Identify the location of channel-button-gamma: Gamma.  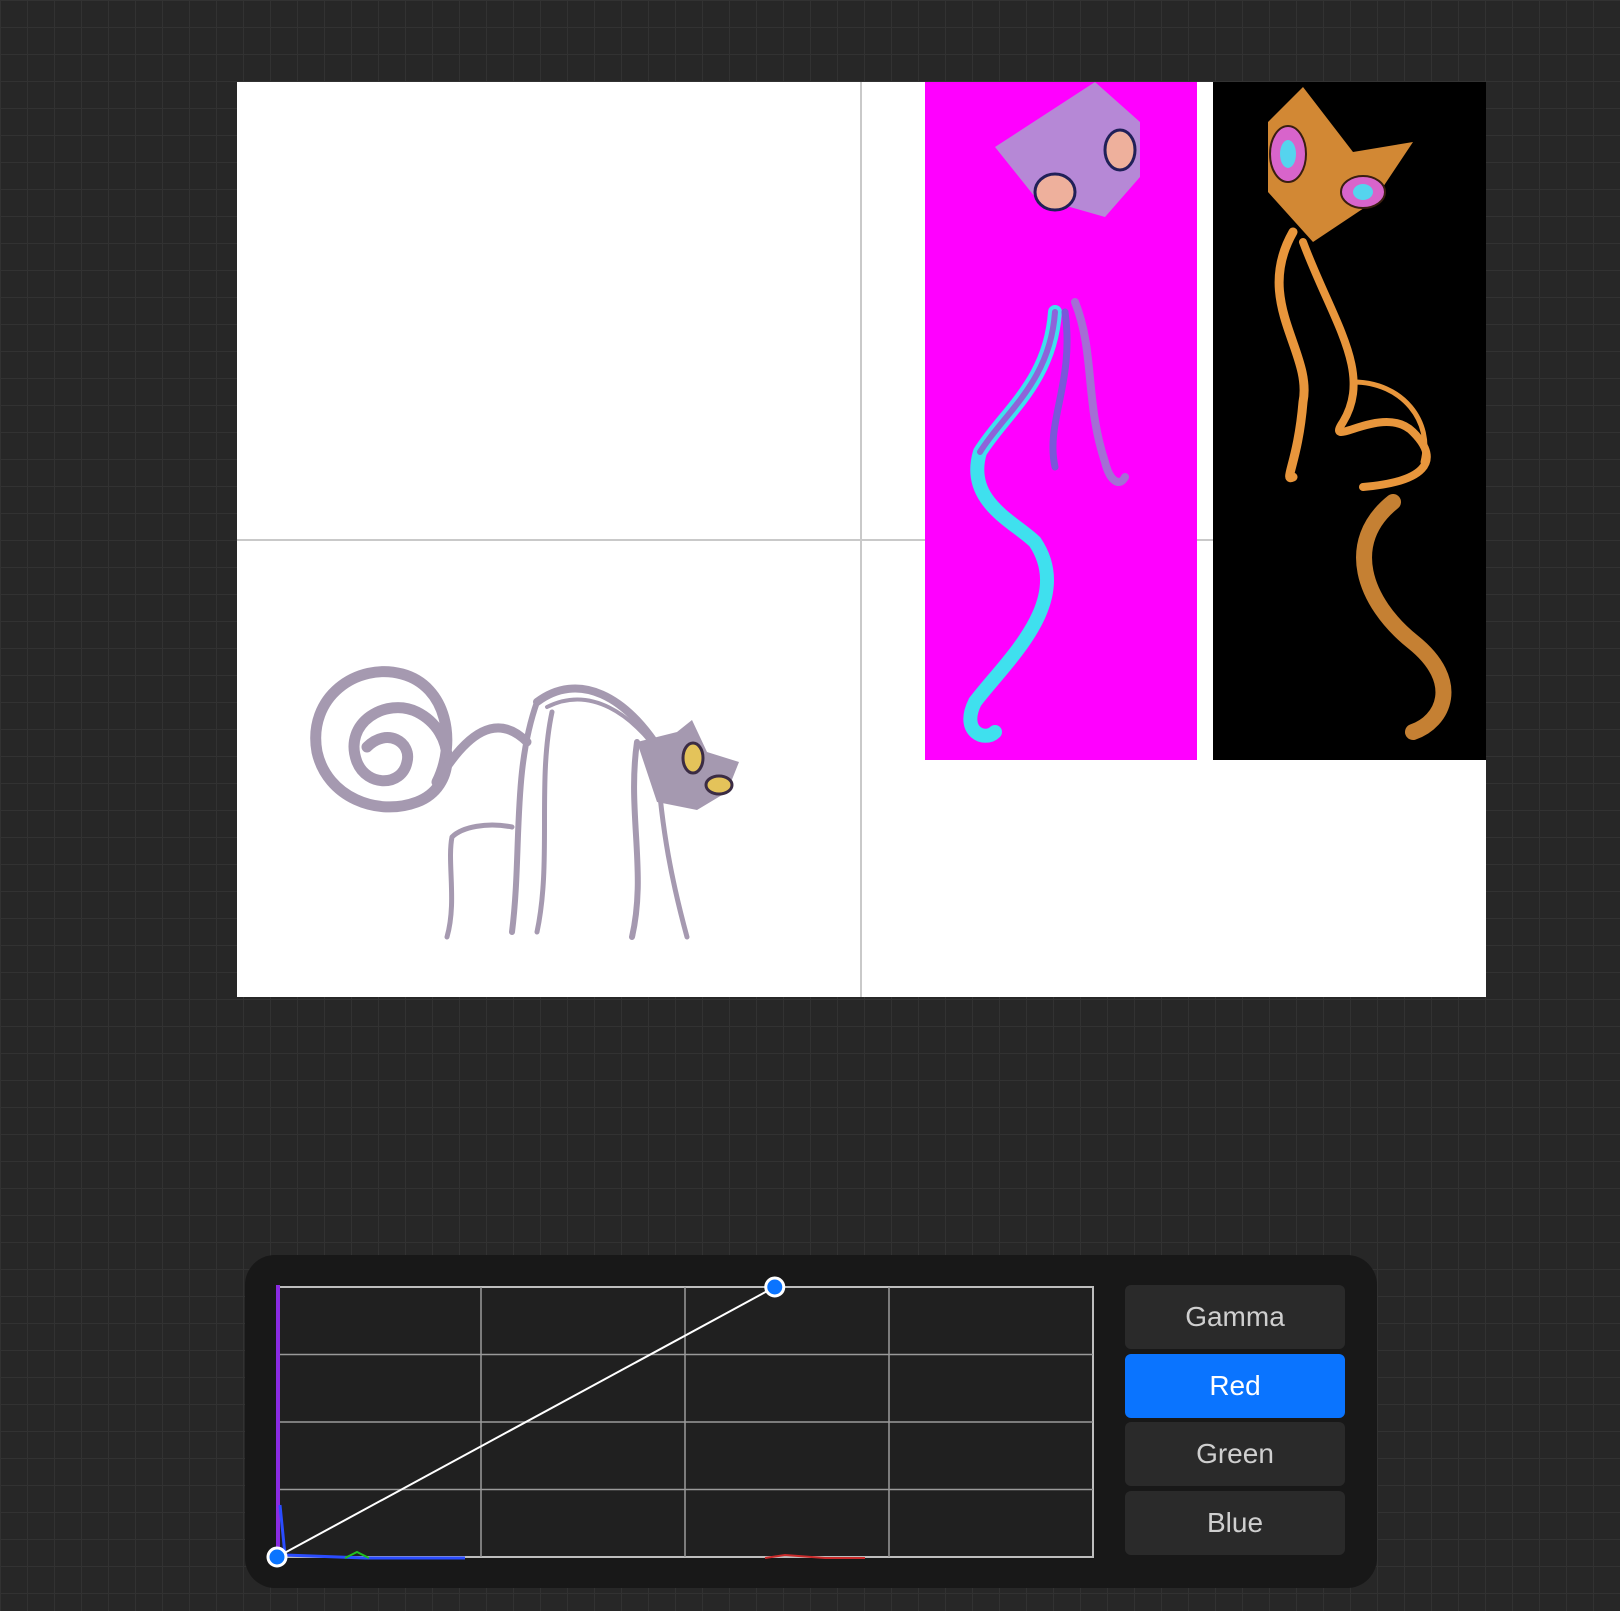
(1235, 1317).